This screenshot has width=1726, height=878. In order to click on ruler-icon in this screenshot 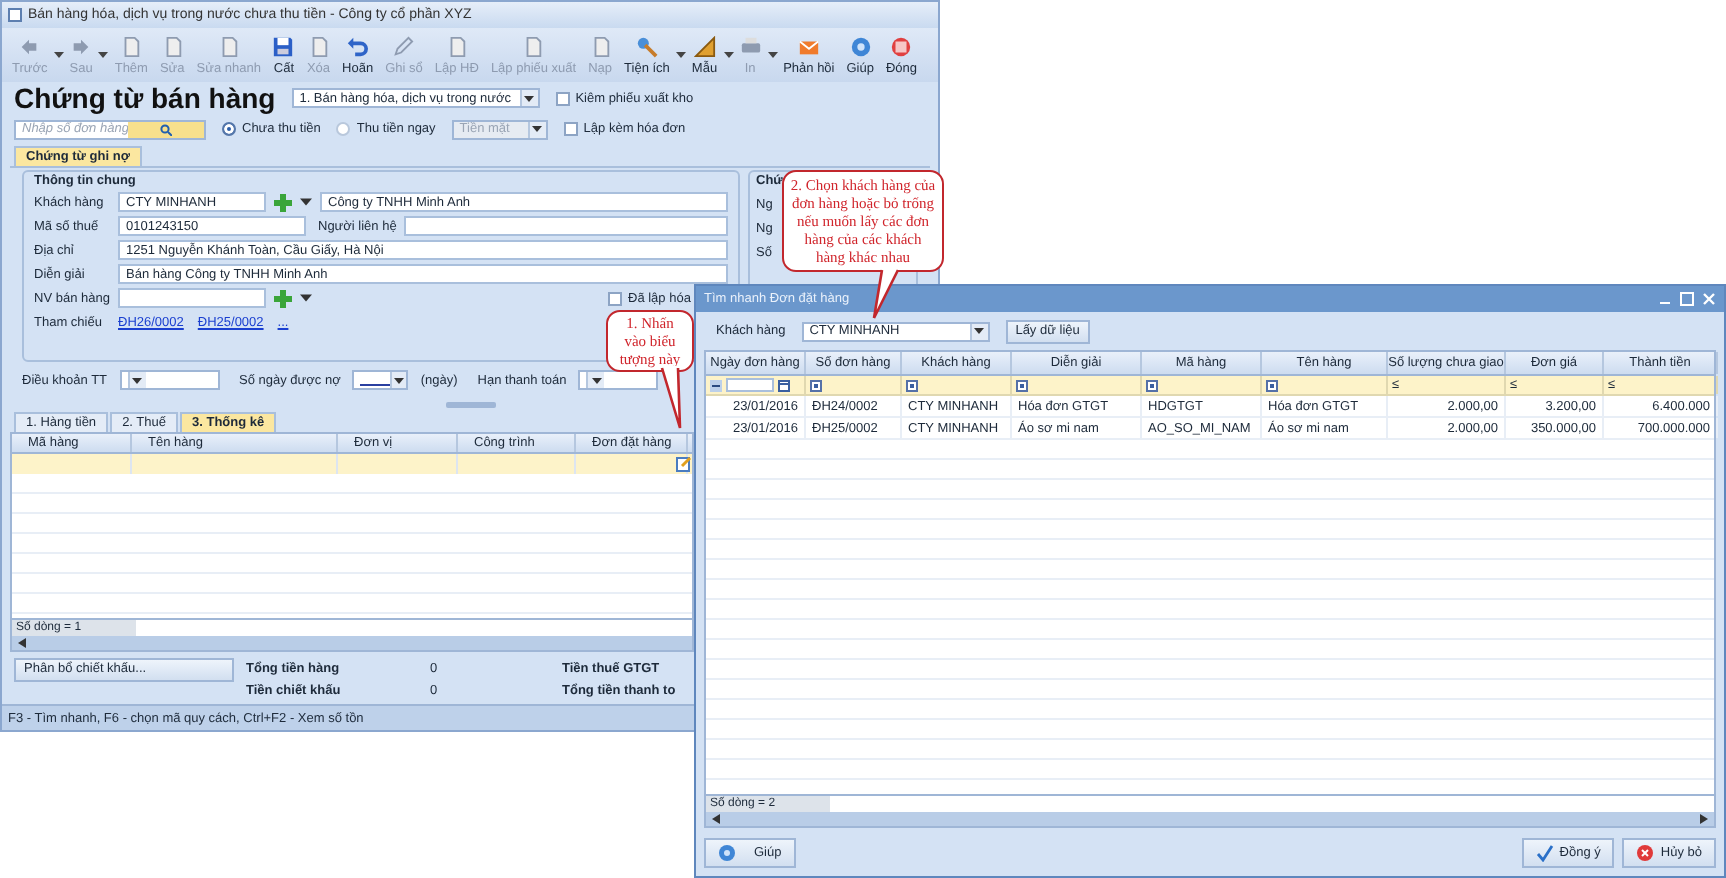, I will do `click(704, 46)`.